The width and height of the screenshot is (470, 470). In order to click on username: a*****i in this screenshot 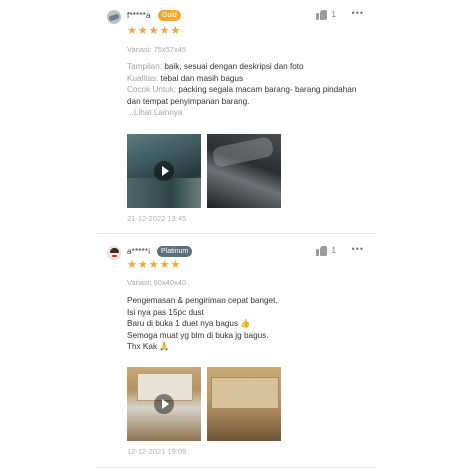, I will do `click(139, 251)`.